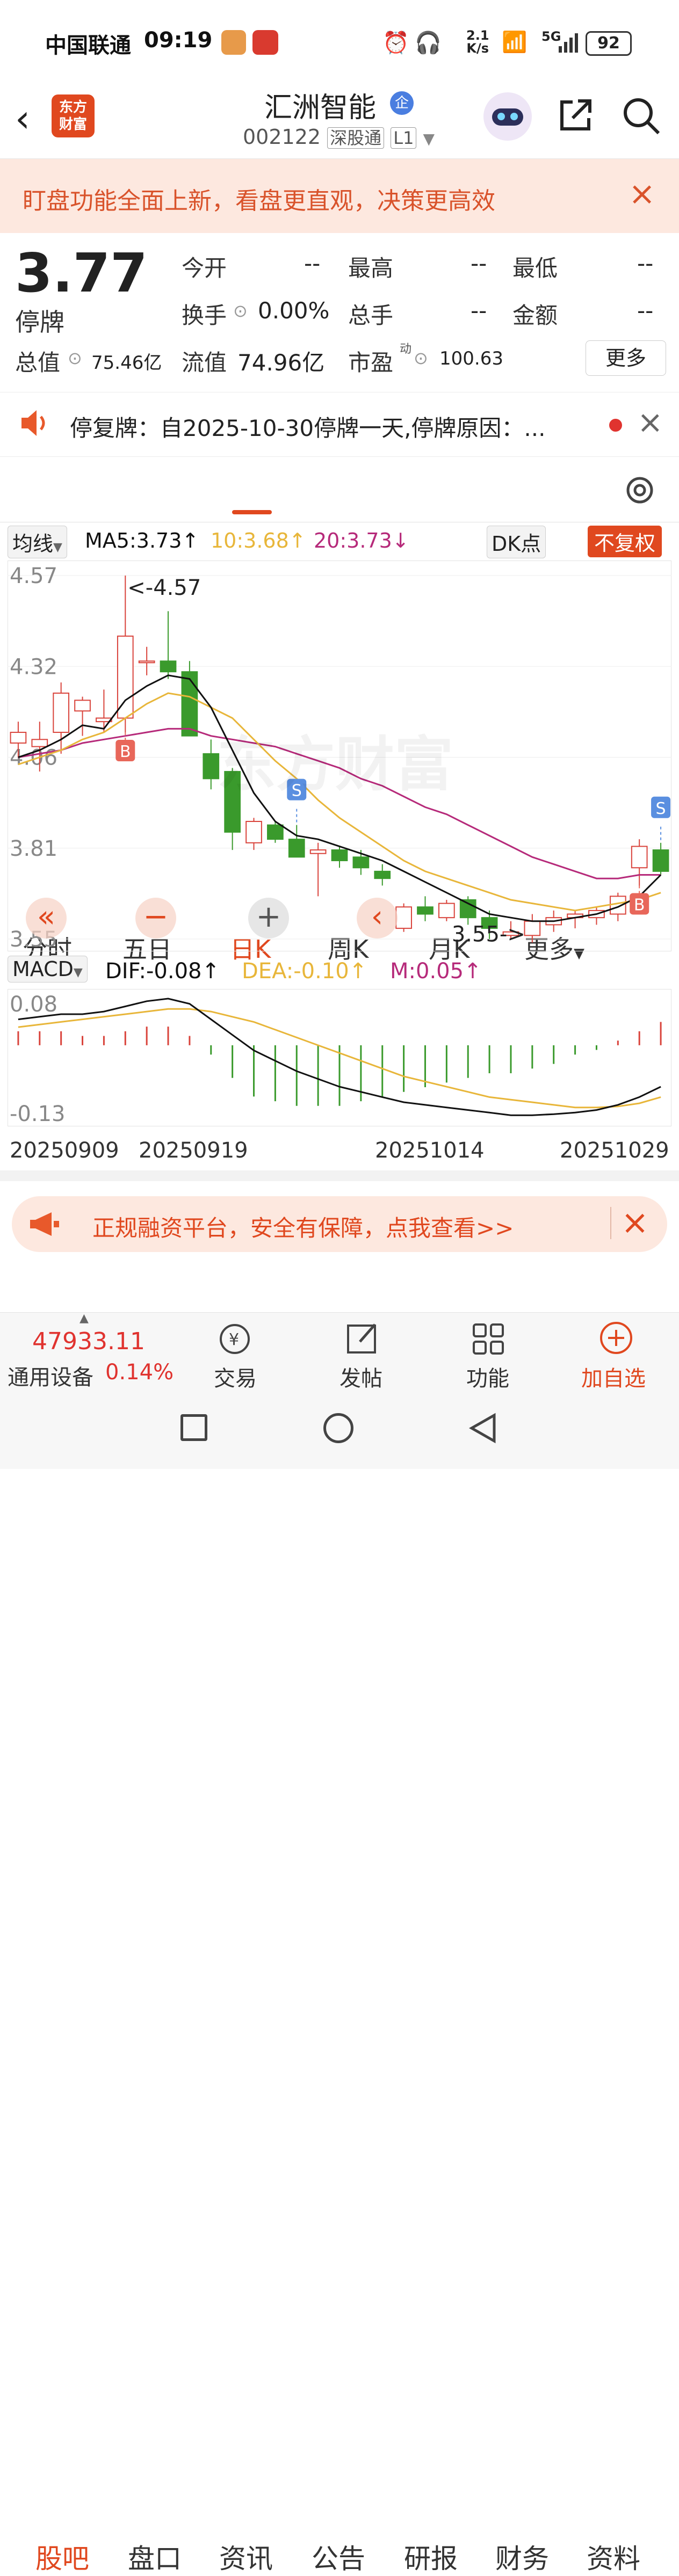  What do you see at coordinates (33, 576) in the screenshot?
I see `y-tick-label: 4.57` at bounding box center [33, 576].